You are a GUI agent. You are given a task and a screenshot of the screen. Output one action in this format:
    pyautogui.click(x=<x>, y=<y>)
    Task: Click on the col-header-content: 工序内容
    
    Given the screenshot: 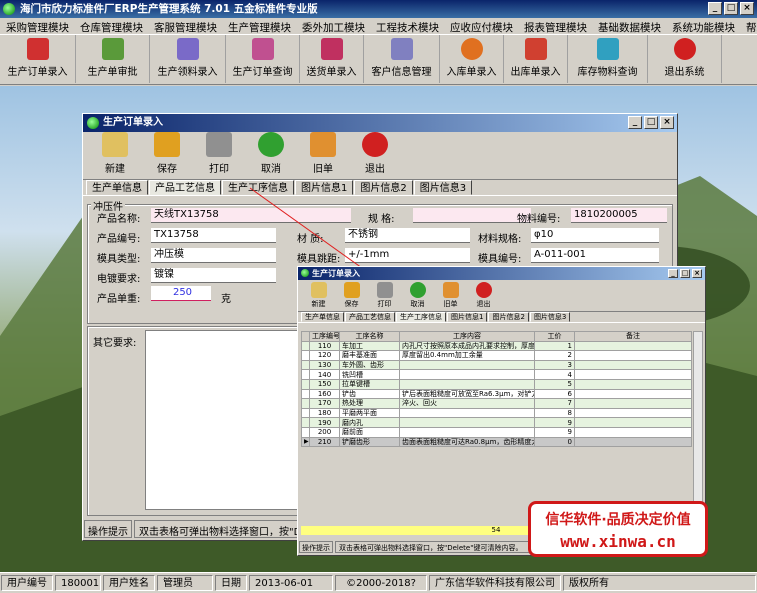 What is the action you would take?
    pyautogui.click(x=467, y=336)
    